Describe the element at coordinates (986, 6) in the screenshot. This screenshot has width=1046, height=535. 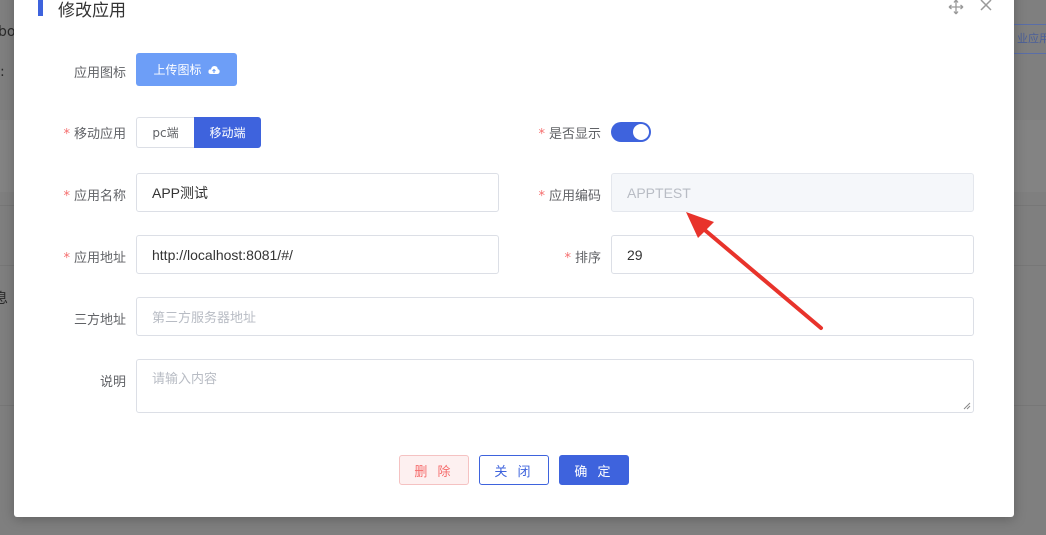
I see `close-icon` at that location.